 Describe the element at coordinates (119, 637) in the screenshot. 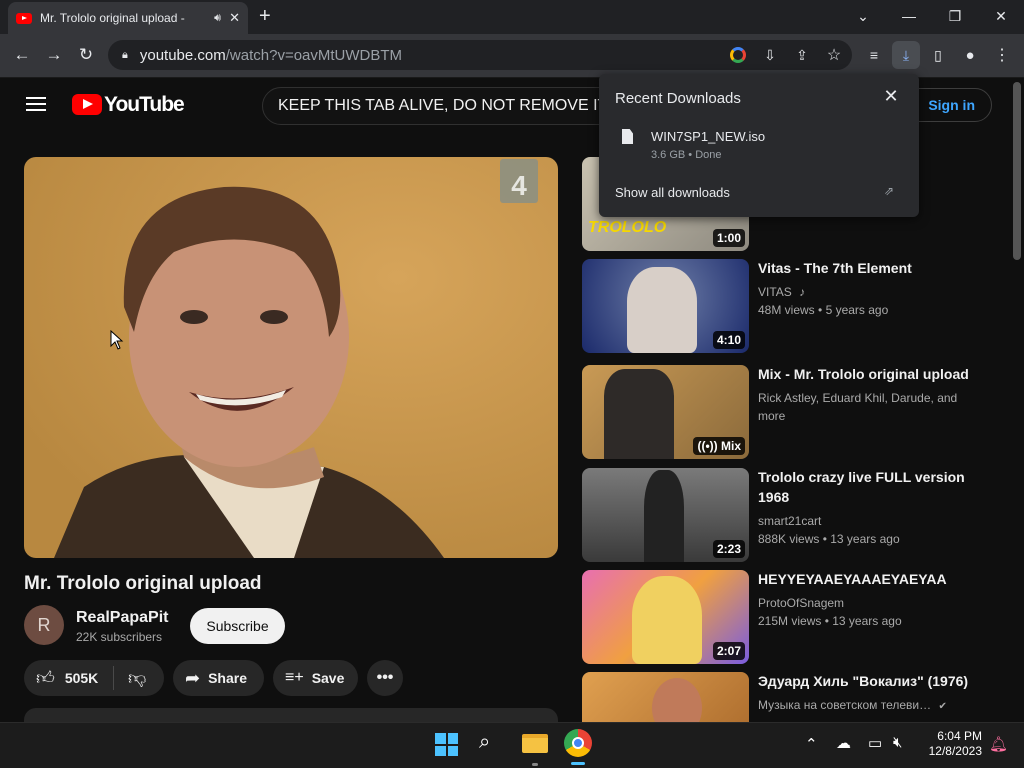

I see `subscriber-count: 22K subscribers` at that location.